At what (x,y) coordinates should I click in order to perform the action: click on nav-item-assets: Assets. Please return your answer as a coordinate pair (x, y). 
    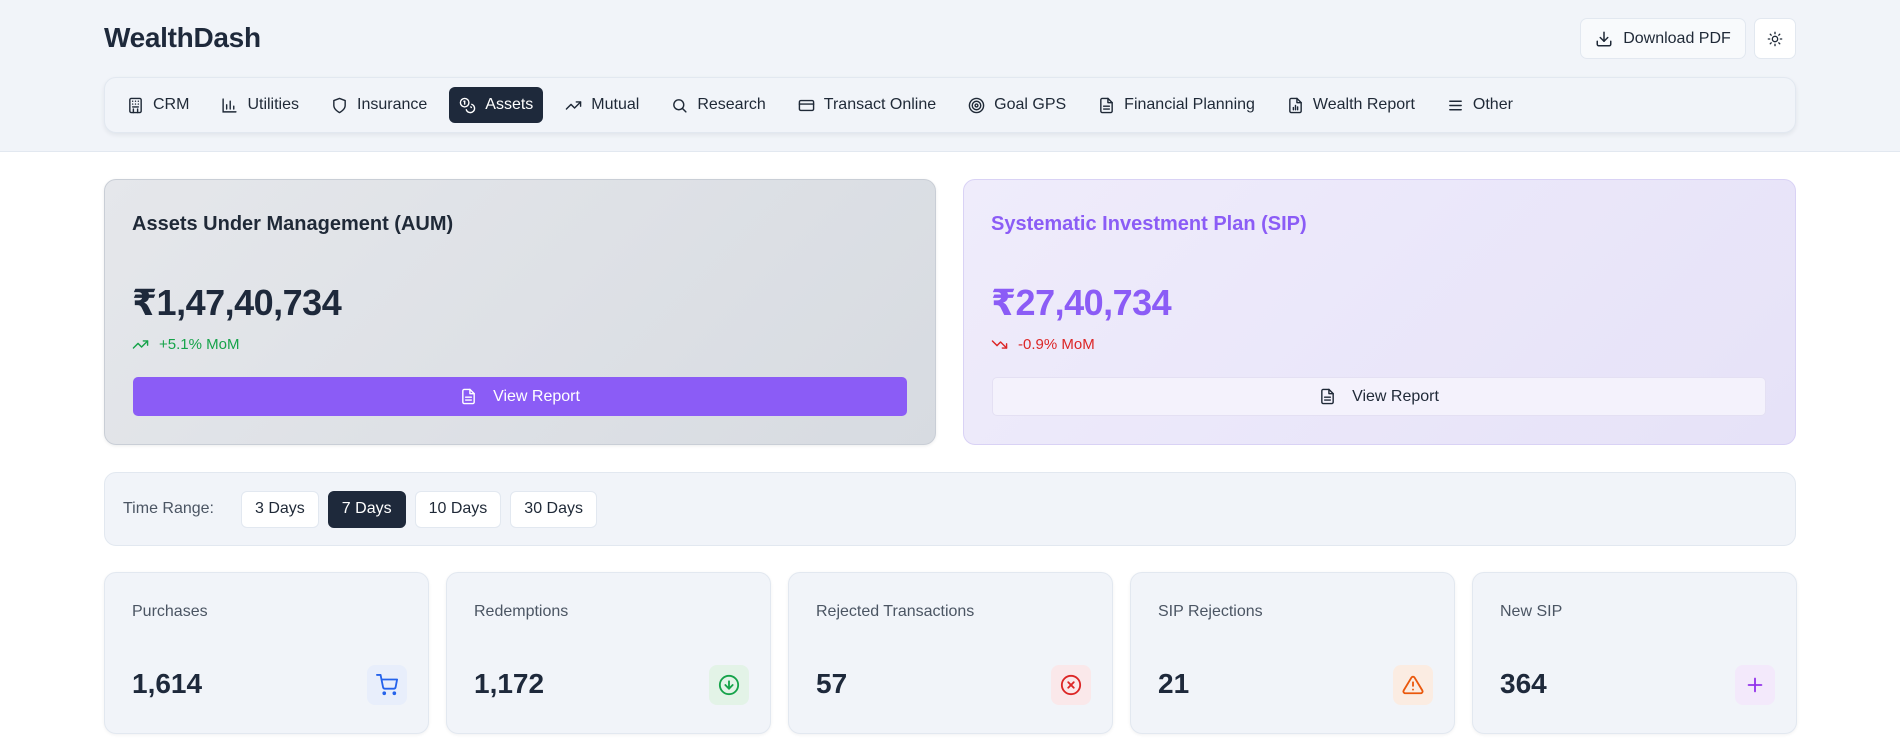
    Looking at the image, I should click on (496, 105).